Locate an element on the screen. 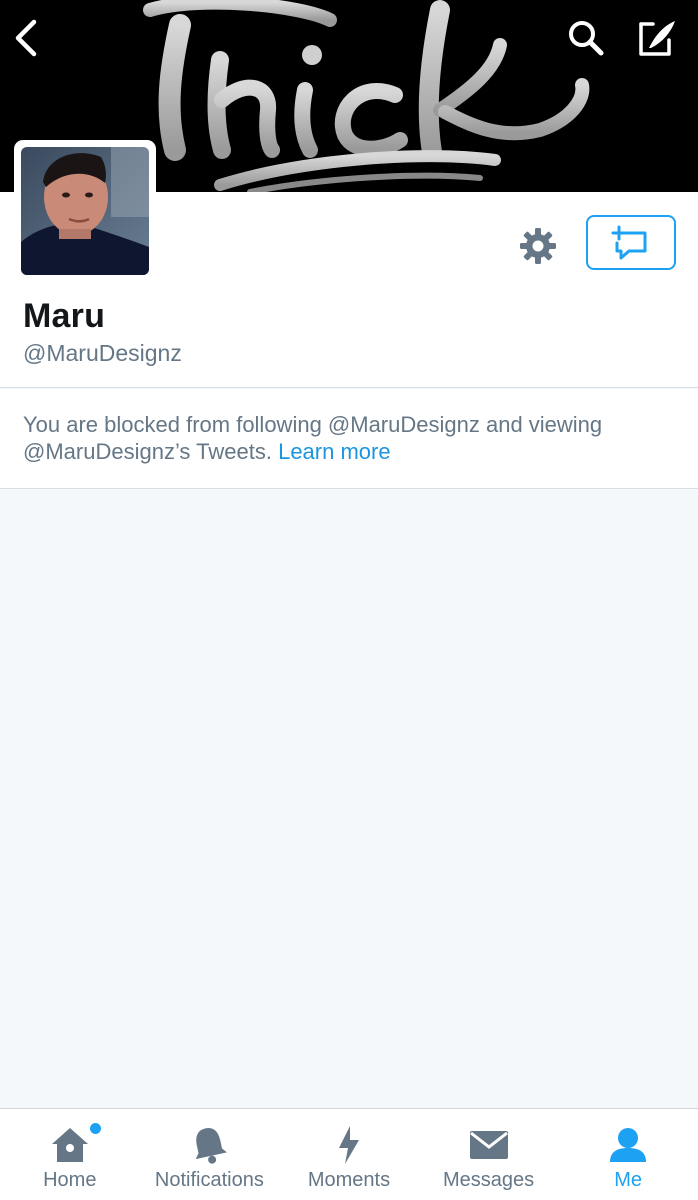  display-name: Maru is located at coordinates (64, 316).